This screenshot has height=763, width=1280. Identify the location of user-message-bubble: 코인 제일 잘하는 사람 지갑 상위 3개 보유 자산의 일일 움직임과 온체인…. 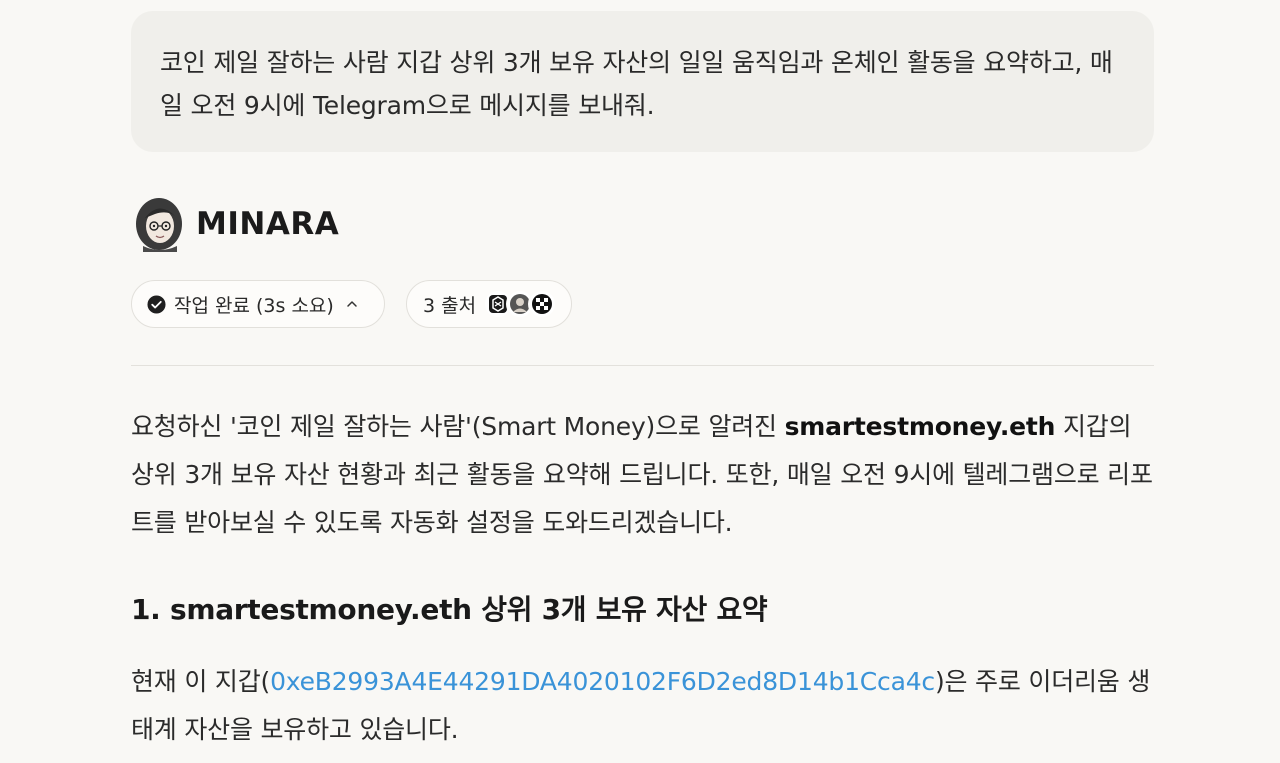
(642, 81).